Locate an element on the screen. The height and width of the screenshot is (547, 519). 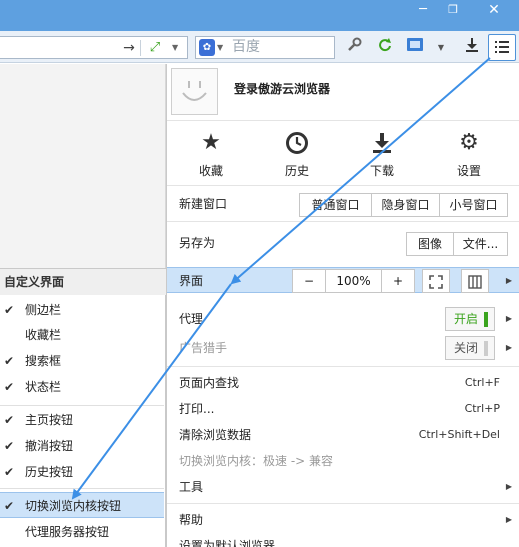
submenu-item-home-button: ✔ 主页按钮 is located at coordinates (82, 420).